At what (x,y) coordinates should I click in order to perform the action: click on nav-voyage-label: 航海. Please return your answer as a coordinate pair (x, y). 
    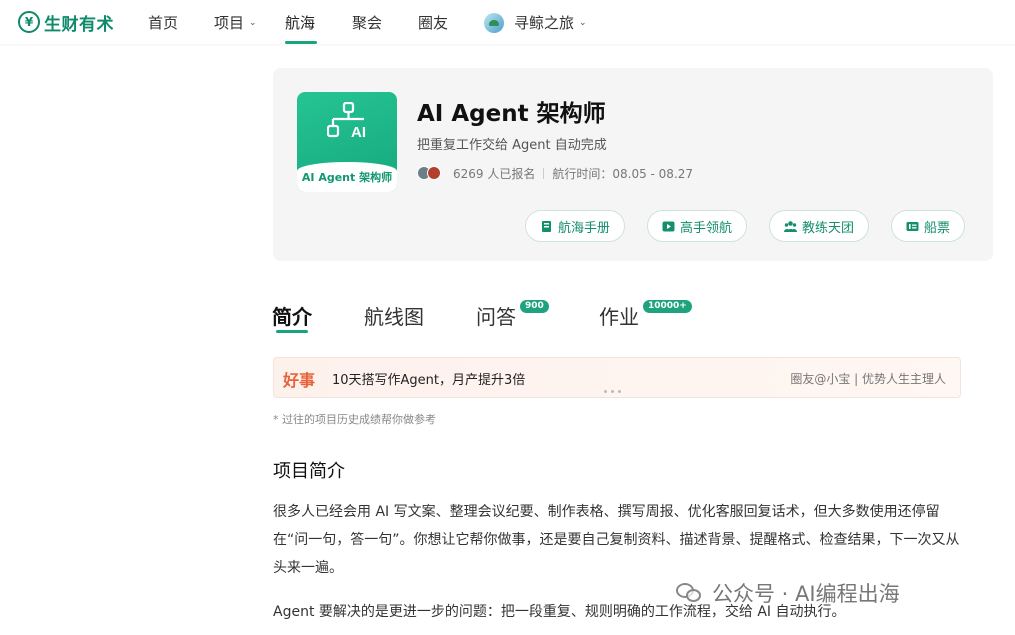
    Looking at the image, I should click on (300, 23).